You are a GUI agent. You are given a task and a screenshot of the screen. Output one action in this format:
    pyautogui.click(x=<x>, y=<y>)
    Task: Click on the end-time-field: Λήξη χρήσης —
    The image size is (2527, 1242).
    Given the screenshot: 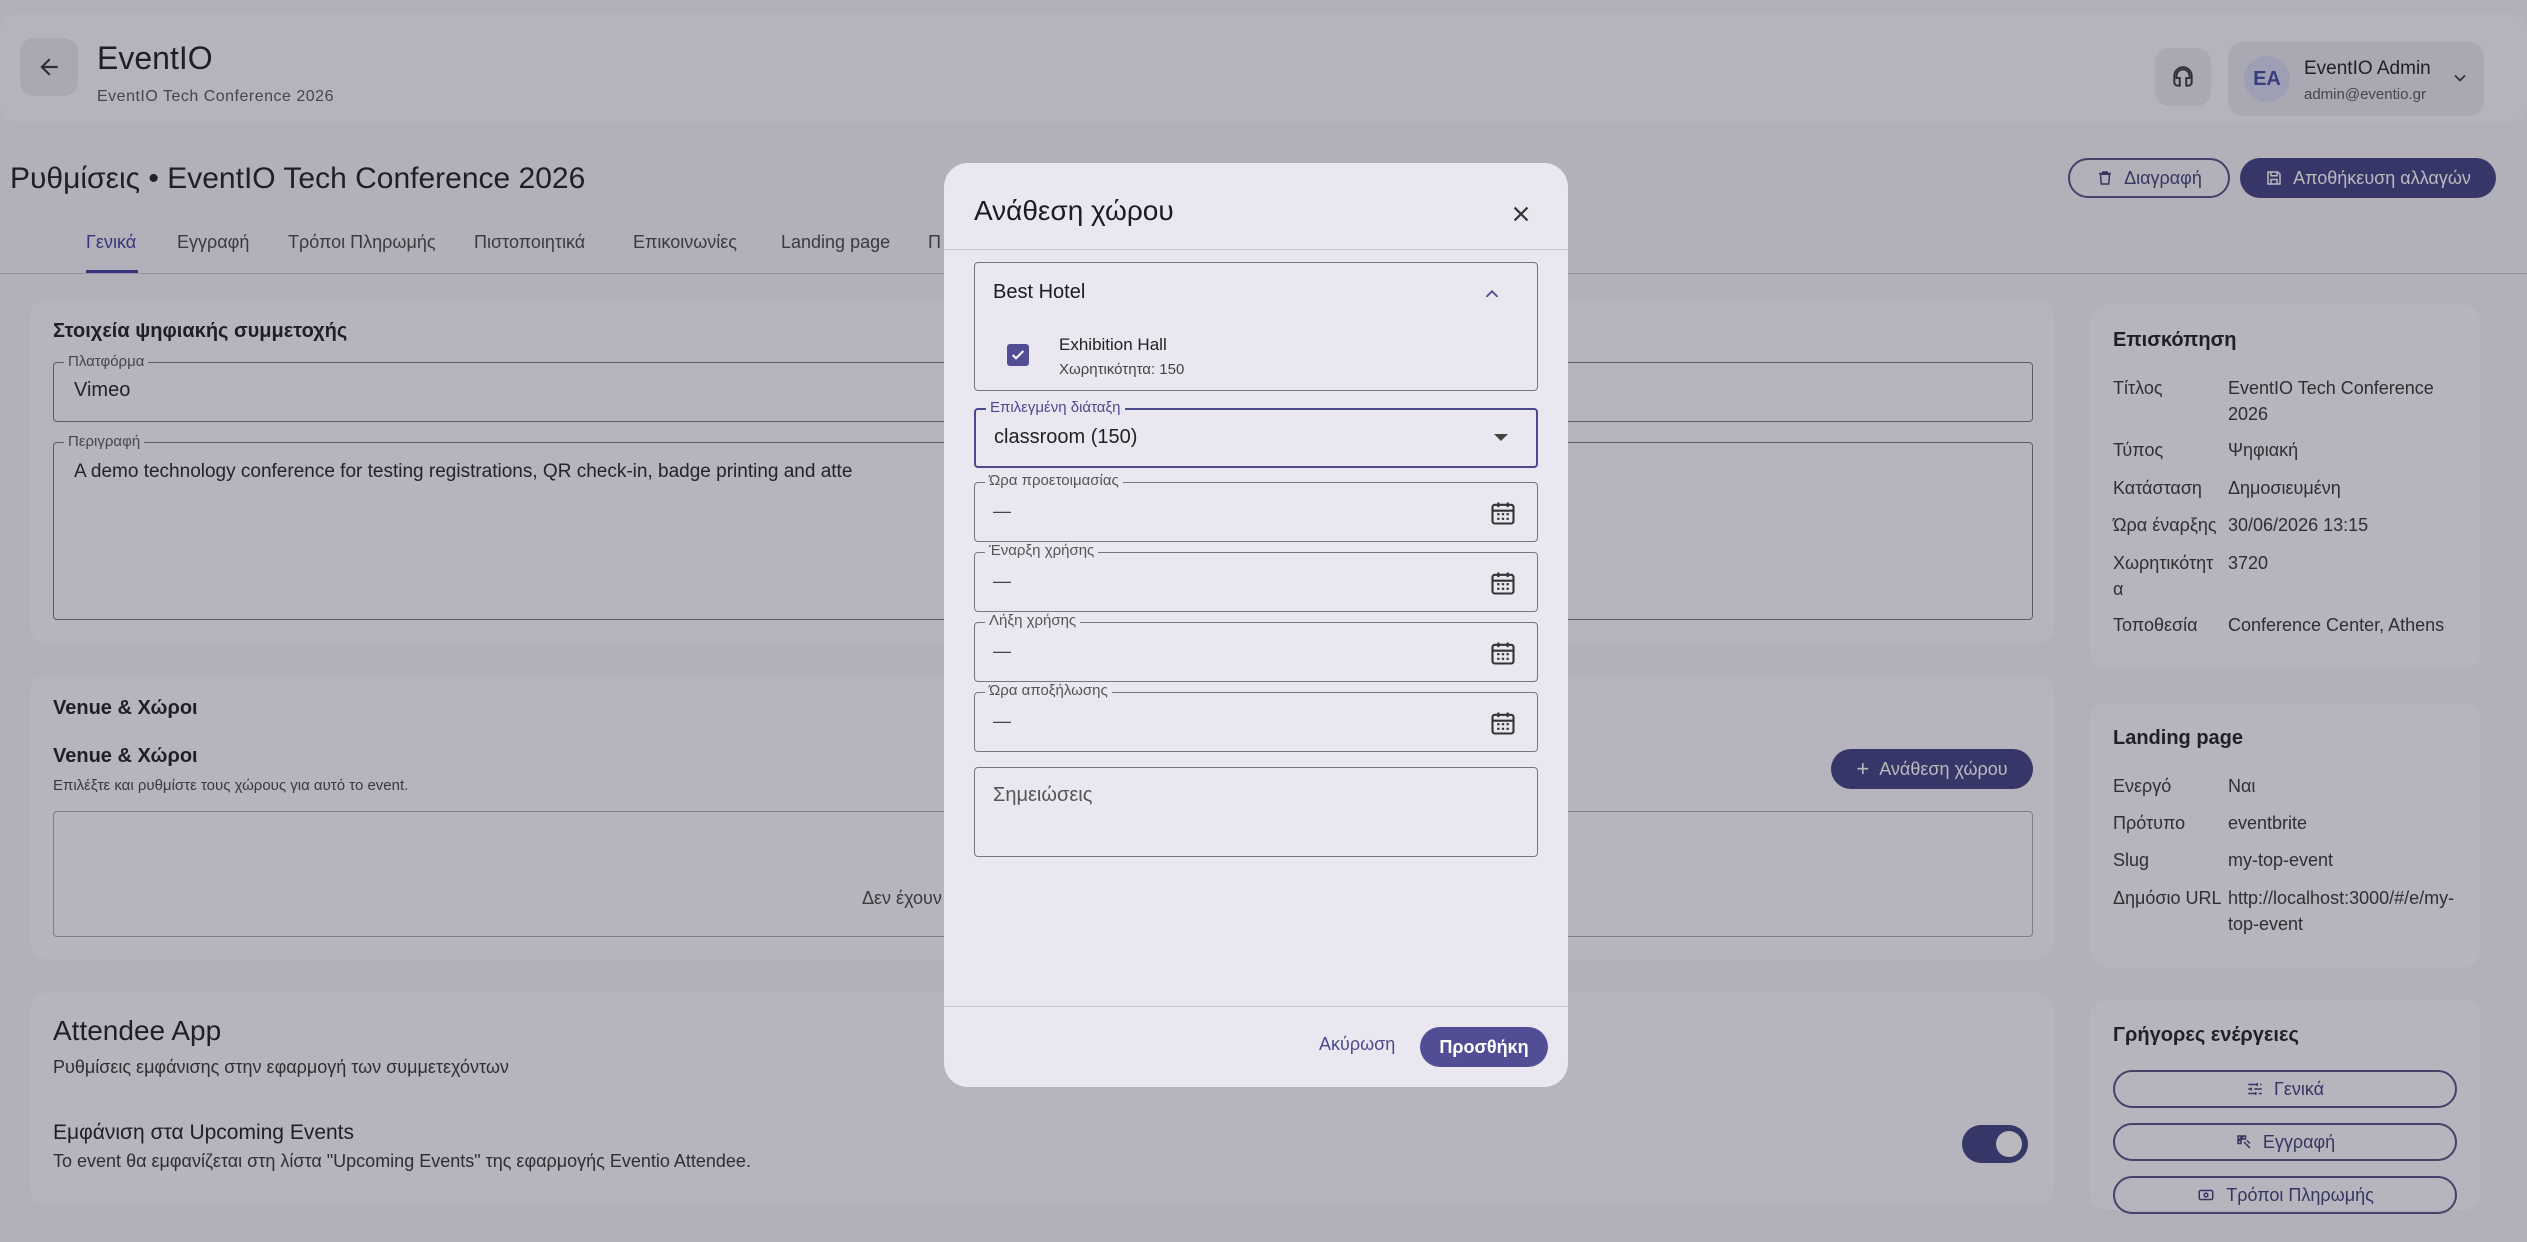 What is the action you would take?
    pyautogui.click(x=1256, y=647)
    